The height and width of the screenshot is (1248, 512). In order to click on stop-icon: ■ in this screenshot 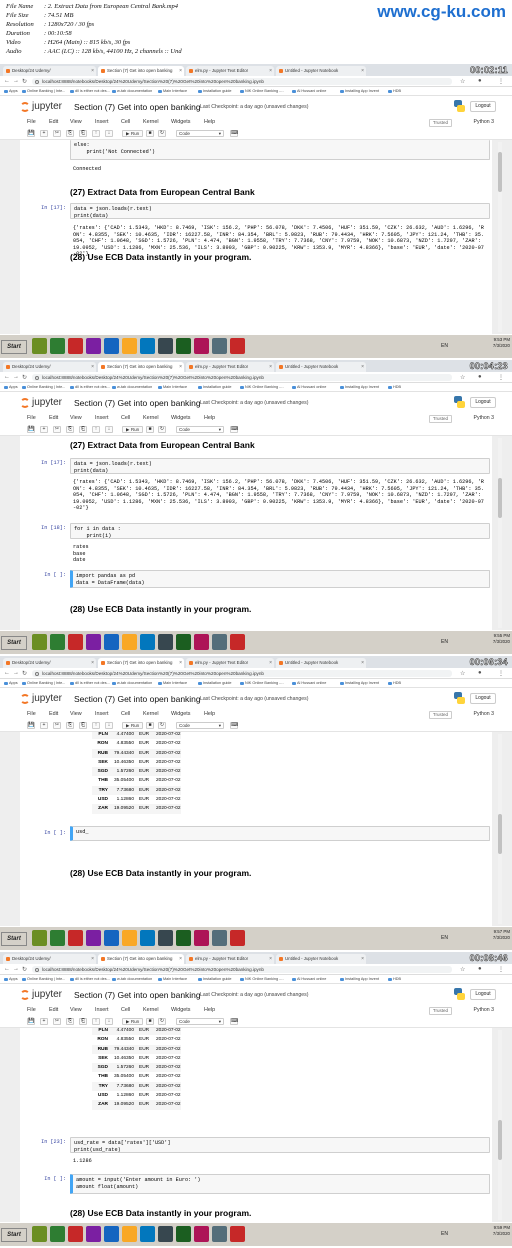, I will do `click(150, 133)`.